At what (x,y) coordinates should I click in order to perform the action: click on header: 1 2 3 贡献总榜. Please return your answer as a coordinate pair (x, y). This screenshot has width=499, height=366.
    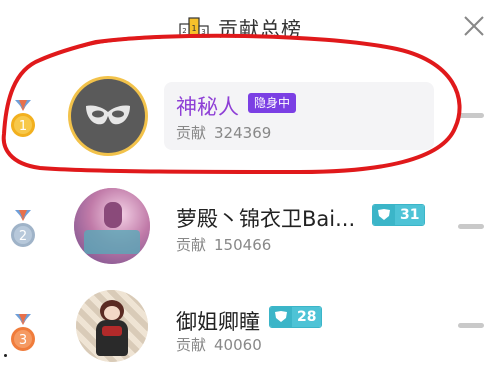
    Looking at the image, I should click on (249, 27).